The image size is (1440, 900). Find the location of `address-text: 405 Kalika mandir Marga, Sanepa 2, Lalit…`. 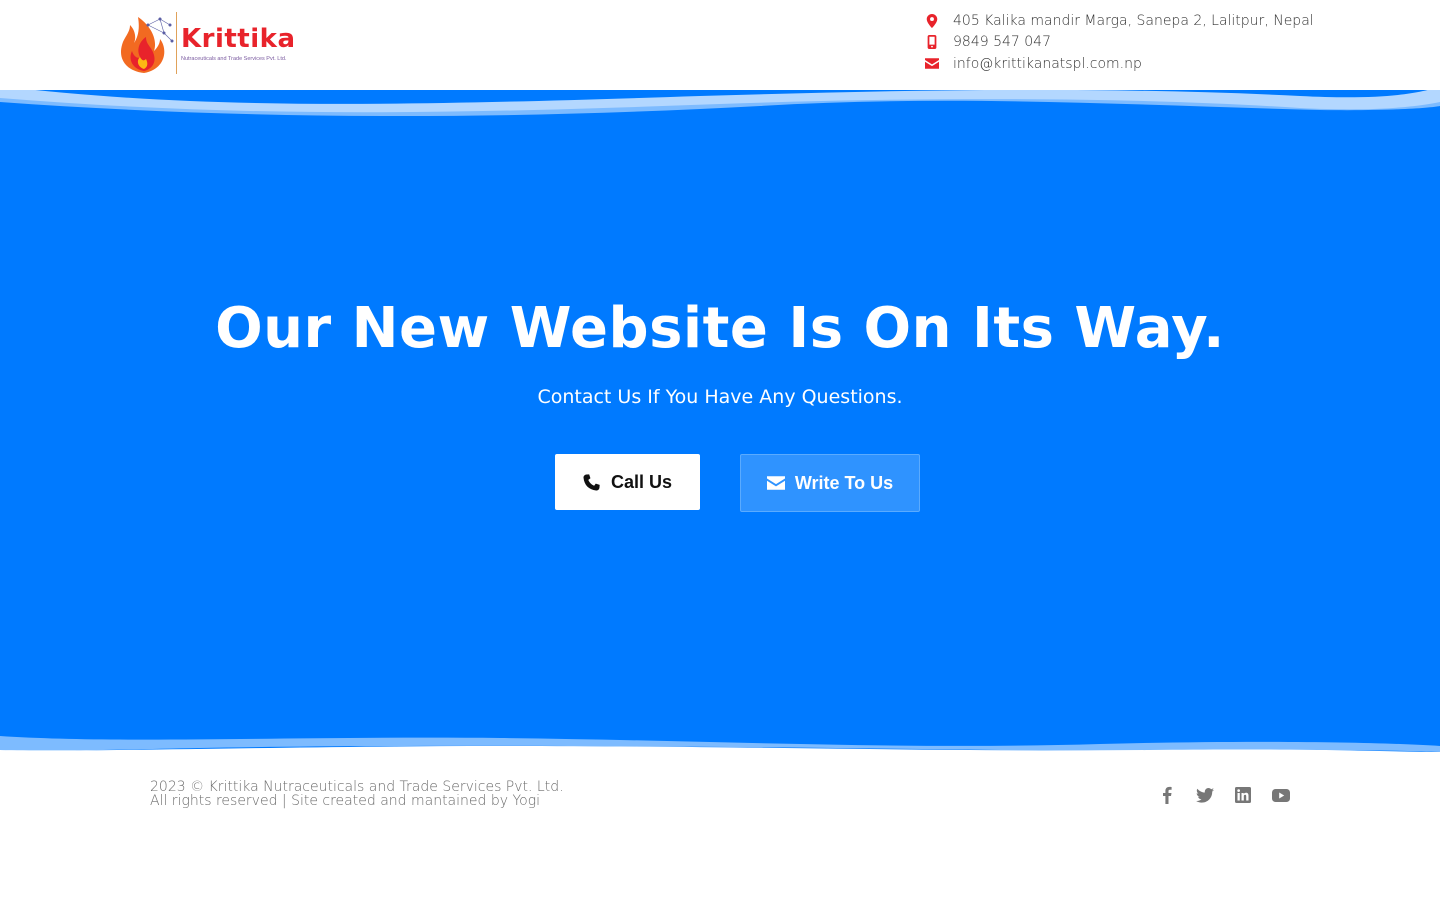

address-text: 405 Kalika mandir Marga, Sanepa 2, Lalit… is located at coordinates (1133, 20).